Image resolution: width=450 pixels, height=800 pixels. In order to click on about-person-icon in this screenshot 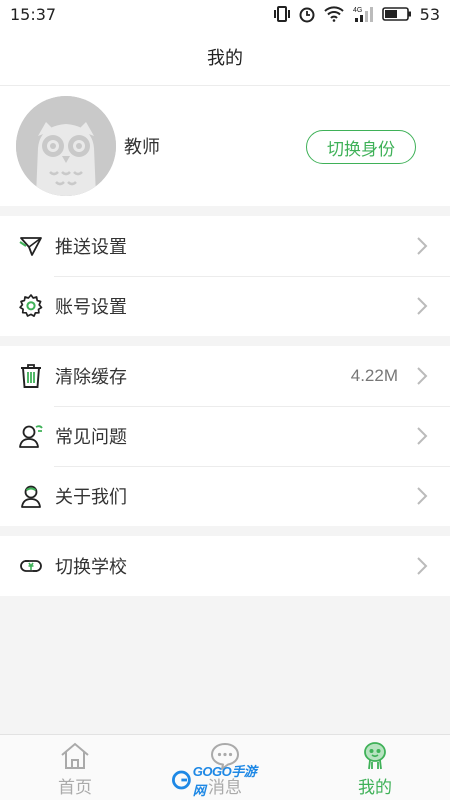, I will do `click(31, 496)`.